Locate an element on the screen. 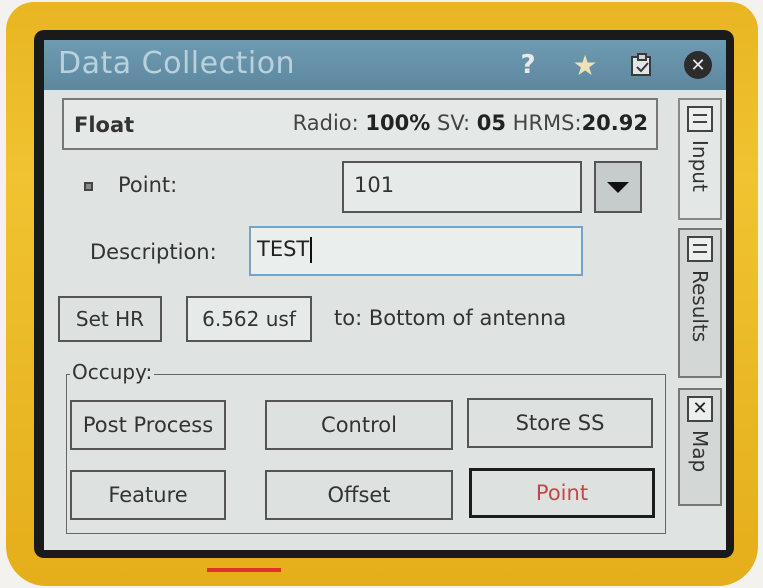  solution-status: Float is located at coordinates (104, 125).